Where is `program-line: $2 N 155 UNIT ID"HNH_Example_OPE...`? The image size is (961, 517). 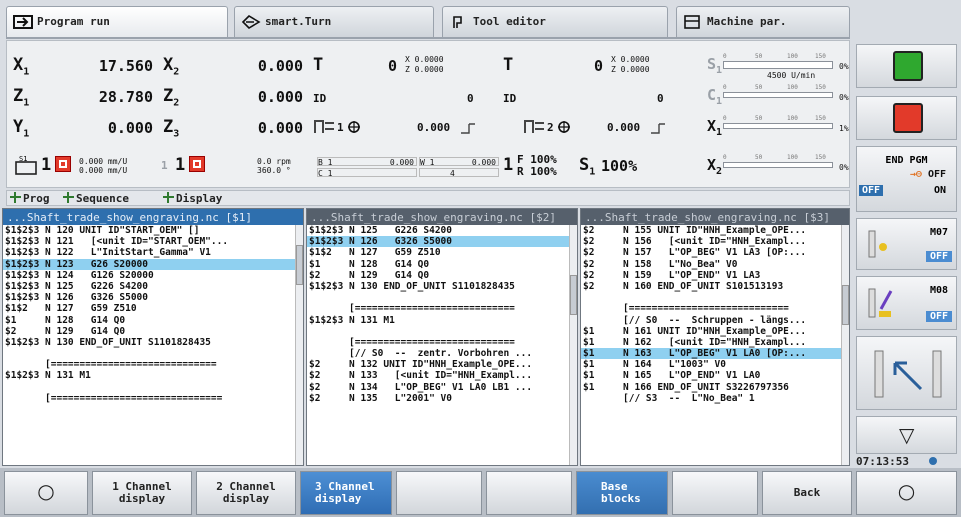 program-line: $2 N 155 UNIT ID"HNH_Example_OPE... is located at coordinates (715, 230).